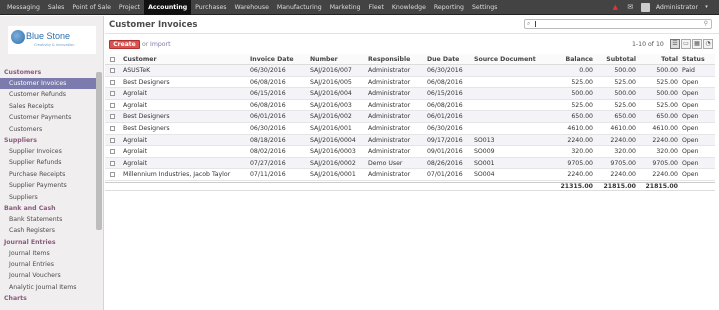 The width and height of the screenshot is (719, 310). I want to click on cell-number: SAJ/2016/0003, so click(333, 152).